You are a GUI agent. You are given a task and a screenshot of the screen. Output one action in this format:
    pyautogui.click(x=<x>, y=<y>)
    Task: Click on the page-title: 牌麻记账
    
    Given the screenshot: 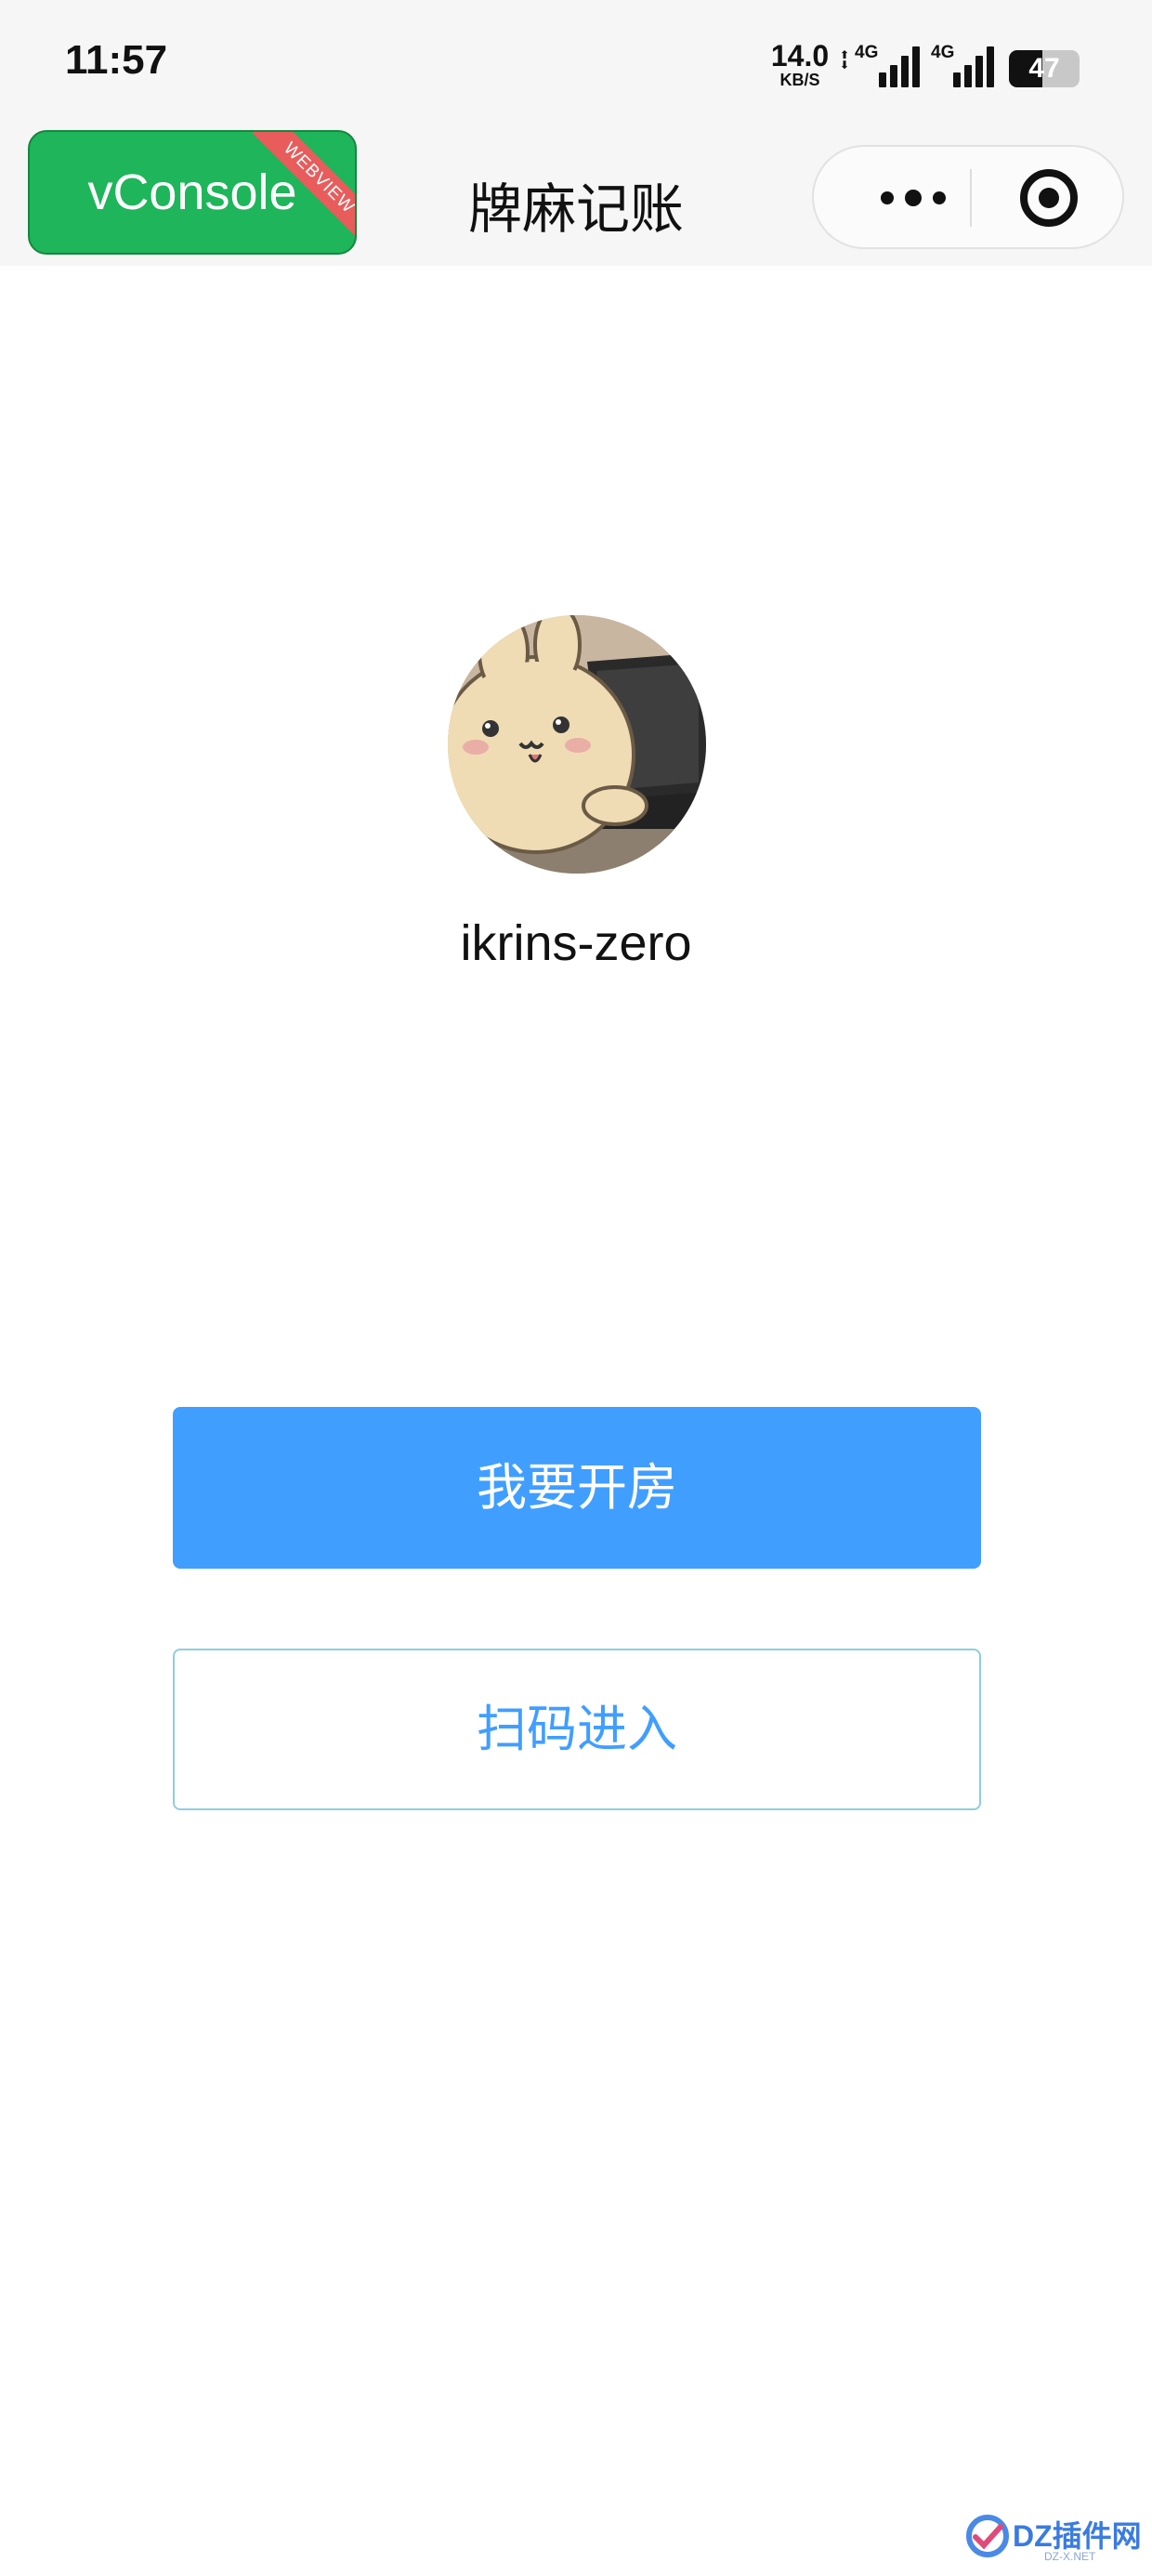 What is the action you would take?
    pyautogui.click(x=575, y=209)
    